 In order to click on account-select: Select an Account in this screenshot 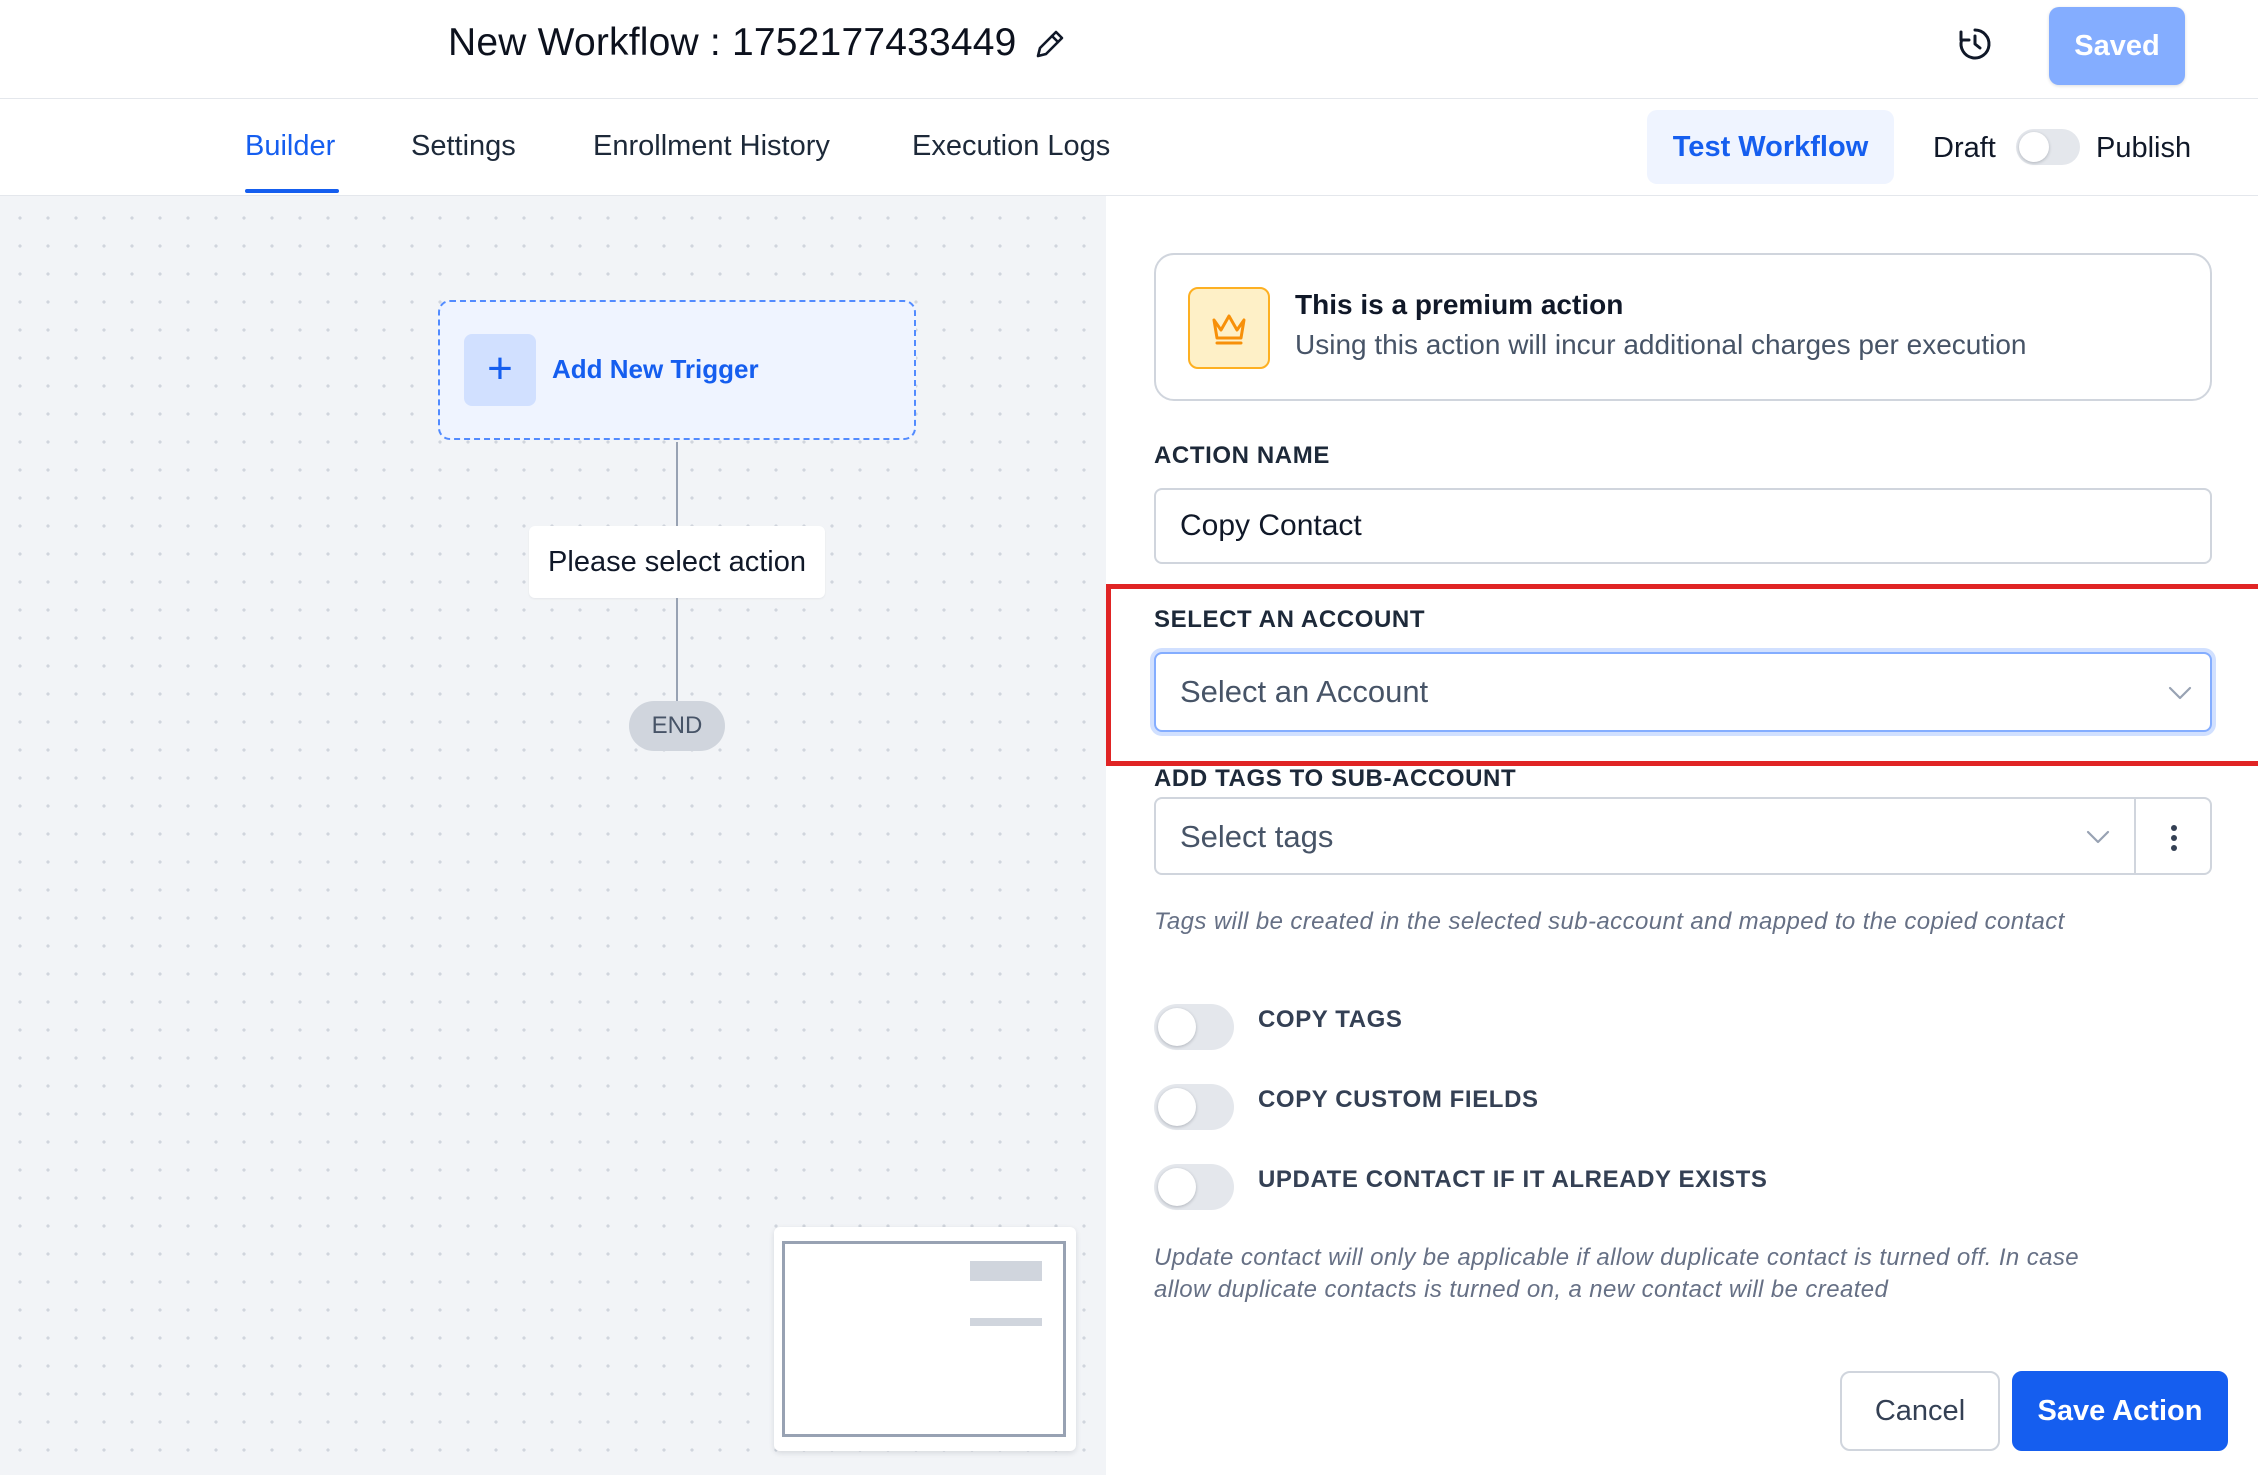, I will do `click(1683, 692)`.